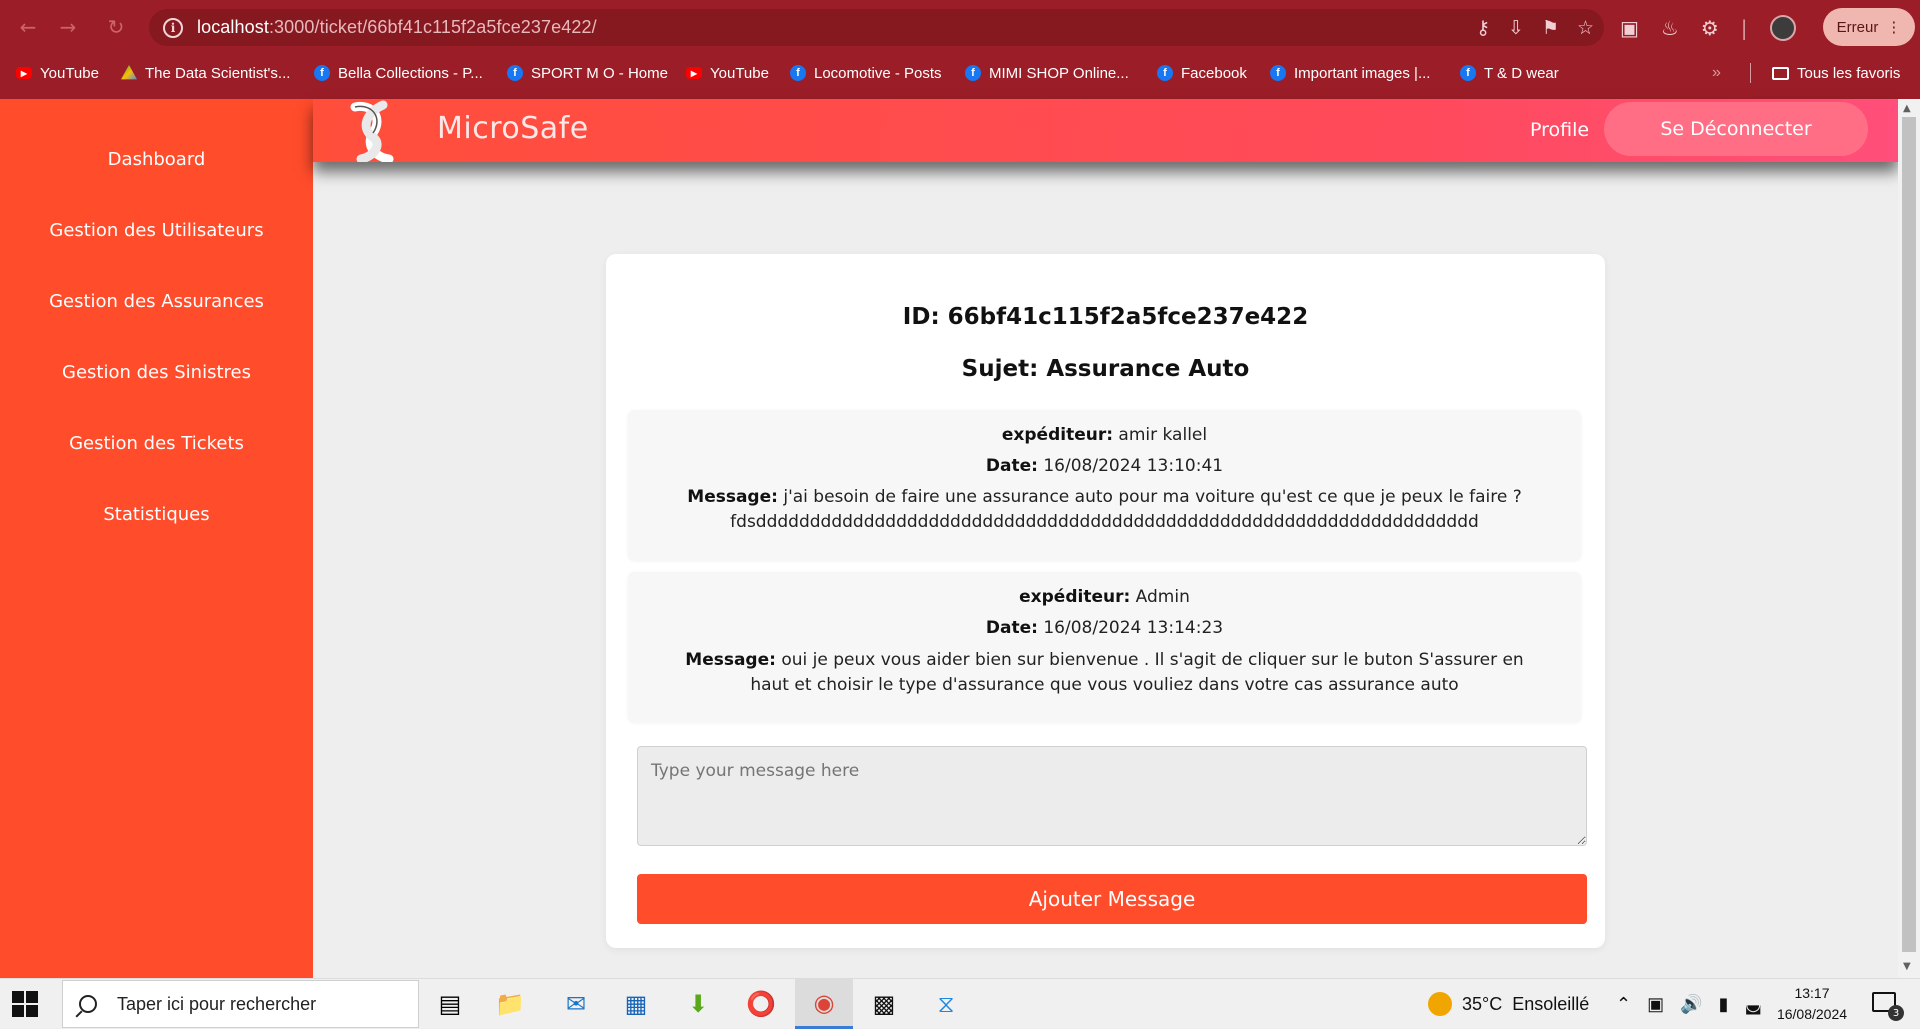 This screenshot has height=1029, width=1920. I want to click on volume-icon: 🔊, so click(1691, 1004).